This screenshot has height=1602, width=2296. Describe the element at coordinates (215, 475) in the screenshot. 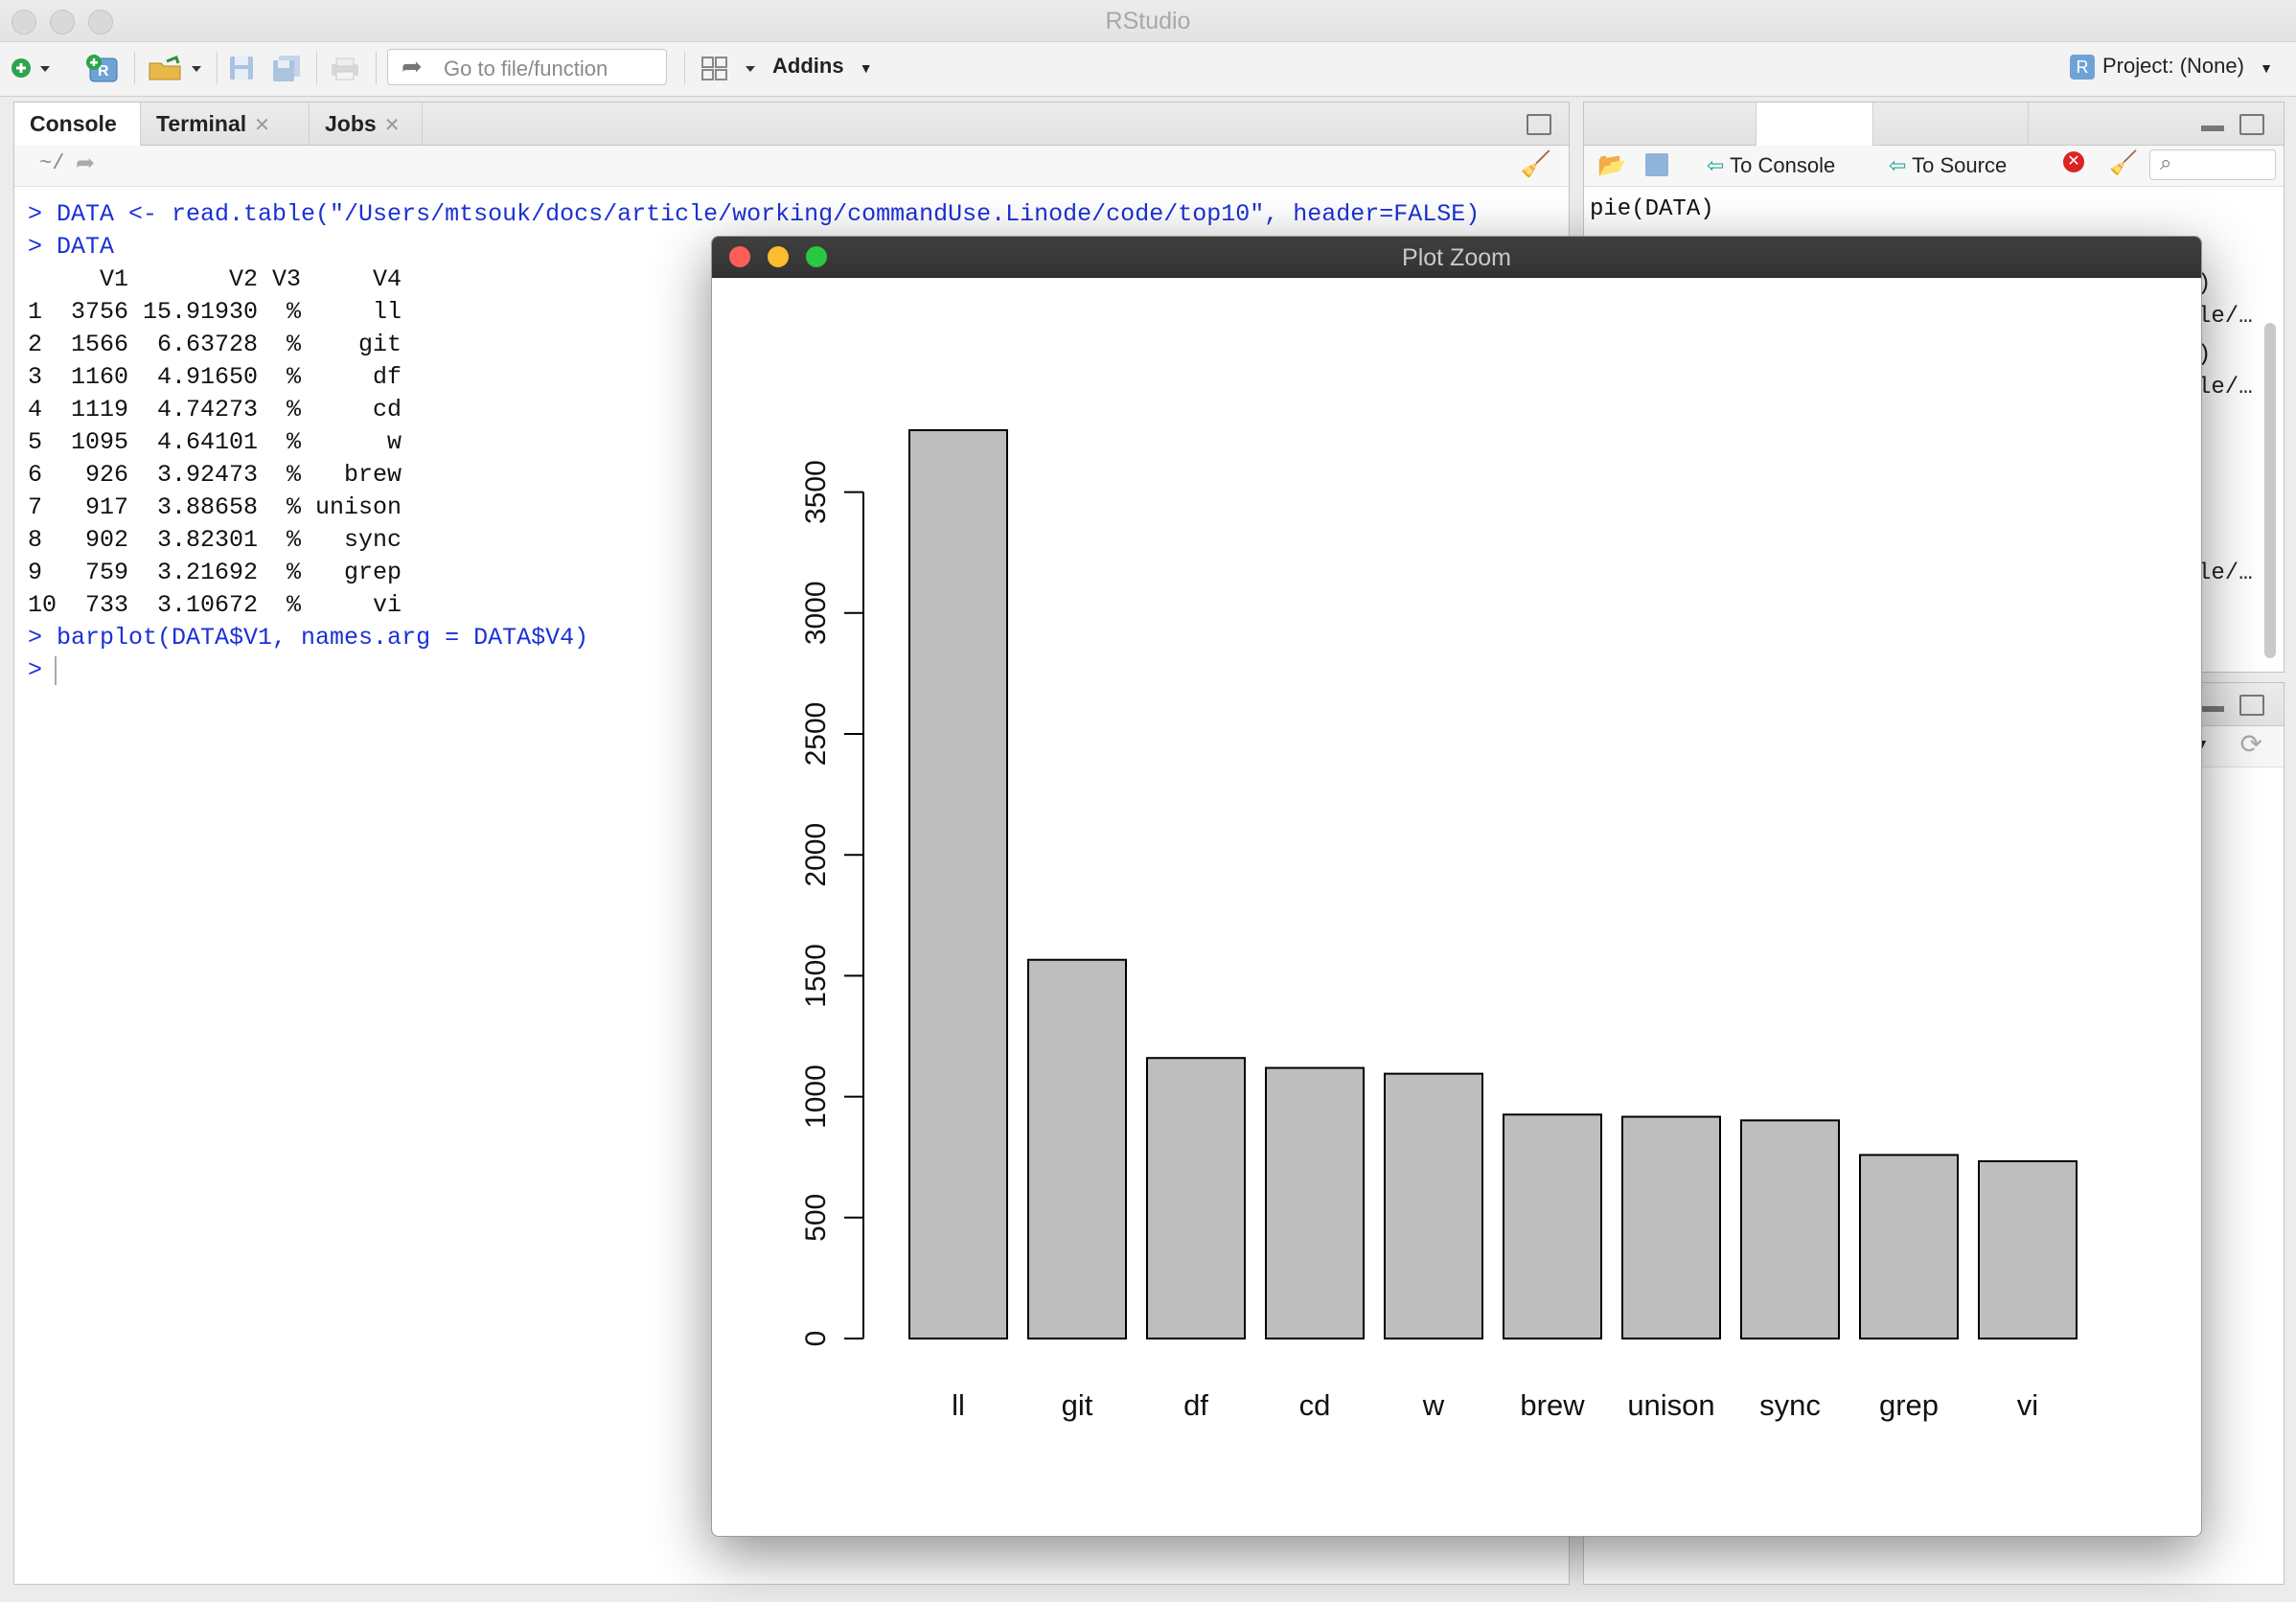

I see `console-output-line: 6 926 3.92473 % brew` at that location.